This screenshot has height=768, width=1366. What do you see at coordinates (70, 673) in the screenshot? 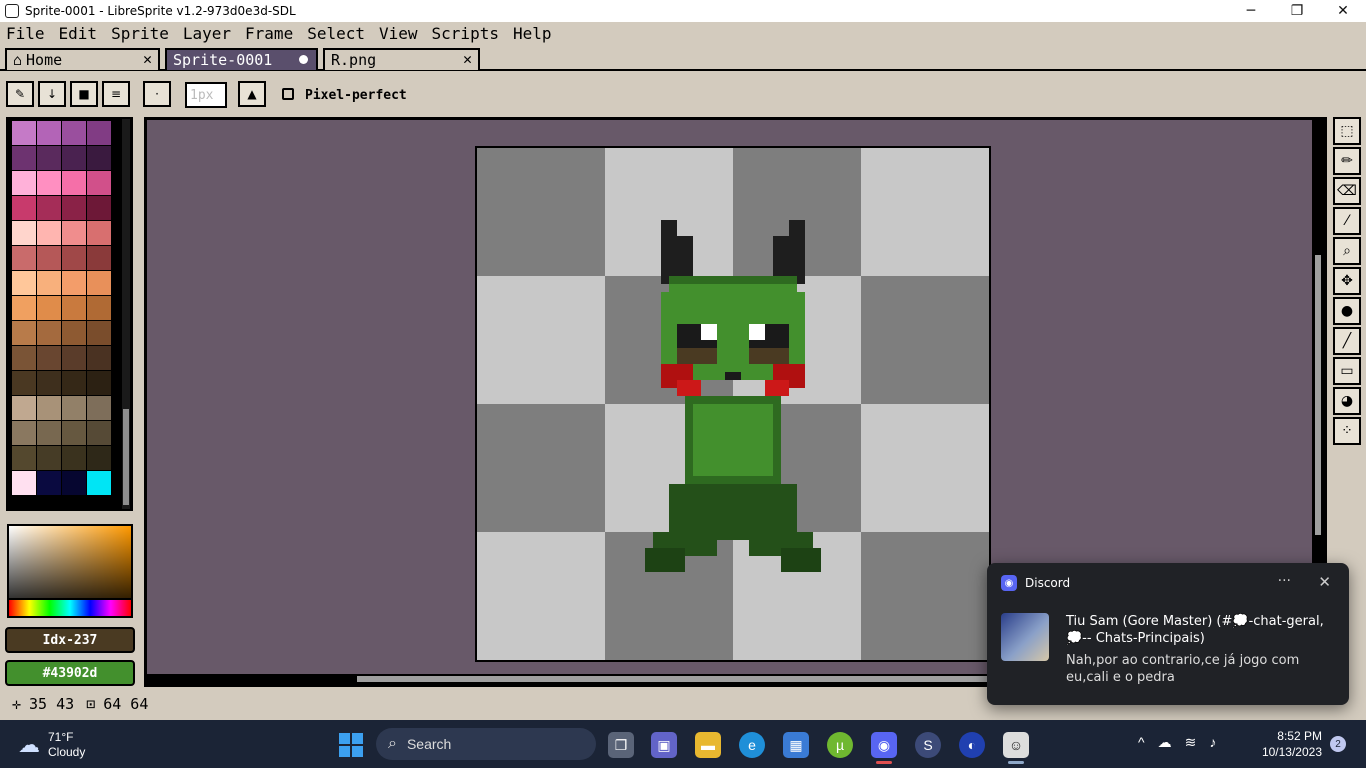
I see `color-hex-field: #43902d` at bounding box center [70, 673].